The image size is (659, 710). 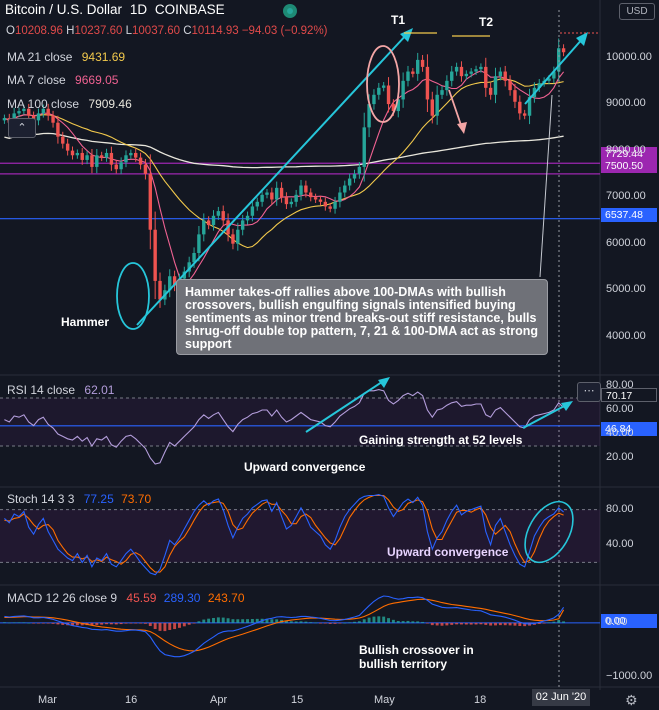 What do you see at coordinates (290, 11) in the screenshot?
I see `market-status-dot` at bounding box center [290, 11].